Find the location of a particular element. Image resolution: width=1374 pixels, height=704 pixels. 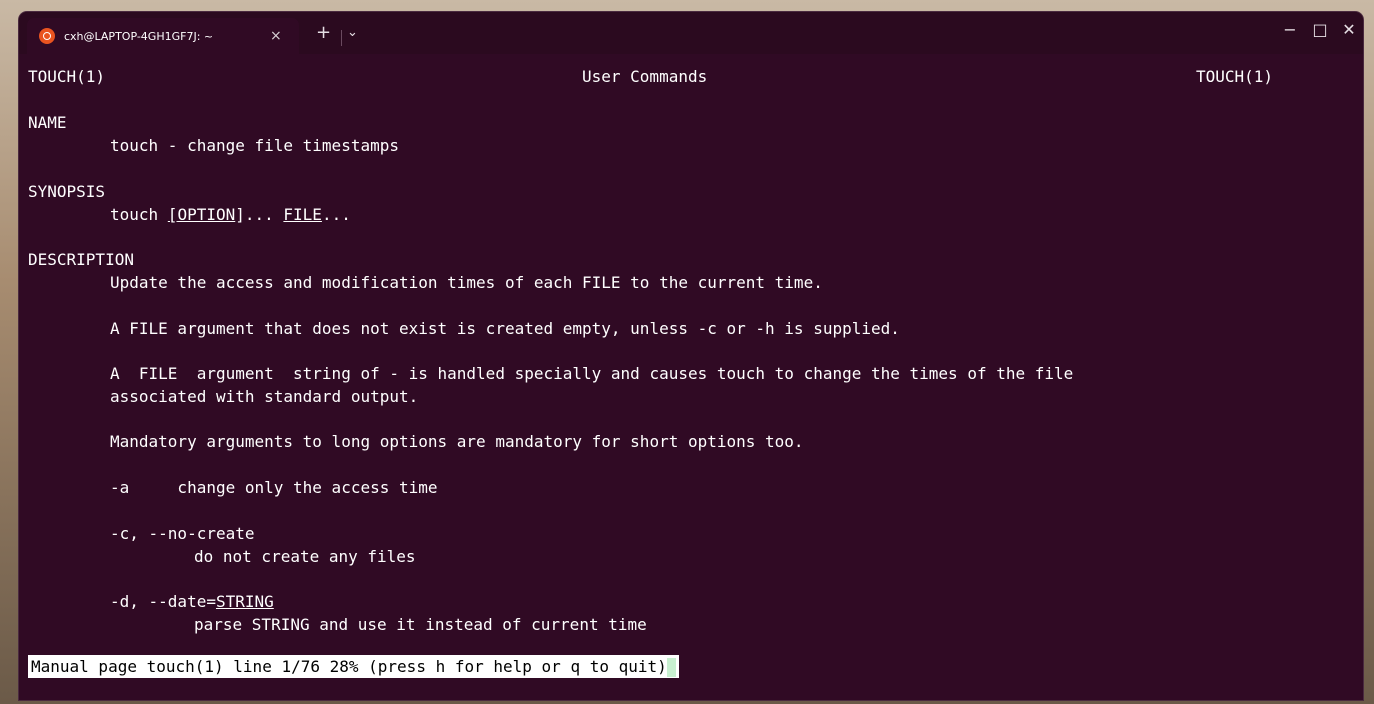

man-header-right: TOUCH(1) is located at coordinates (1235, 76).